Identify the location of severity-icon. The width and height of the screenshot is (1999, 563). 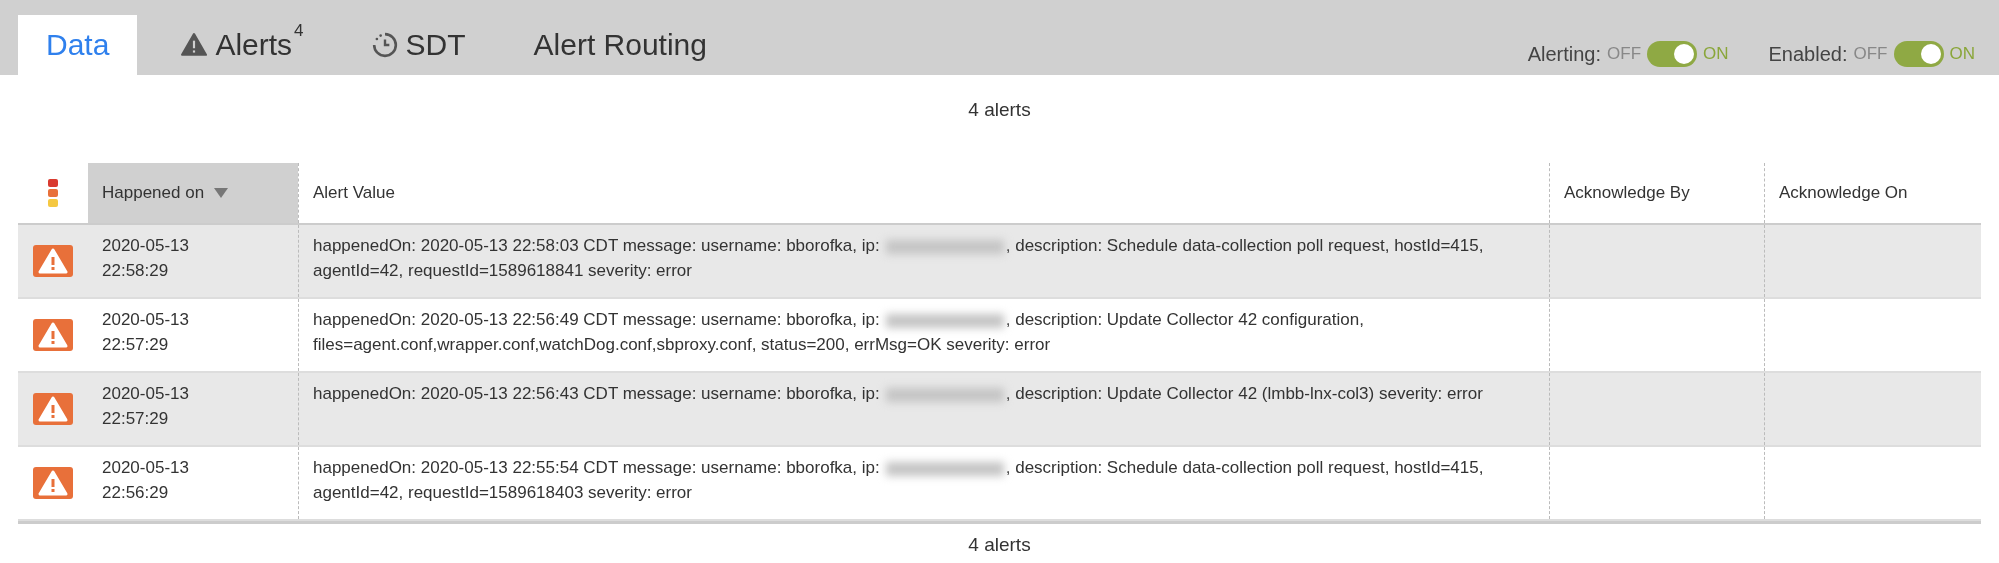
(53, 193).